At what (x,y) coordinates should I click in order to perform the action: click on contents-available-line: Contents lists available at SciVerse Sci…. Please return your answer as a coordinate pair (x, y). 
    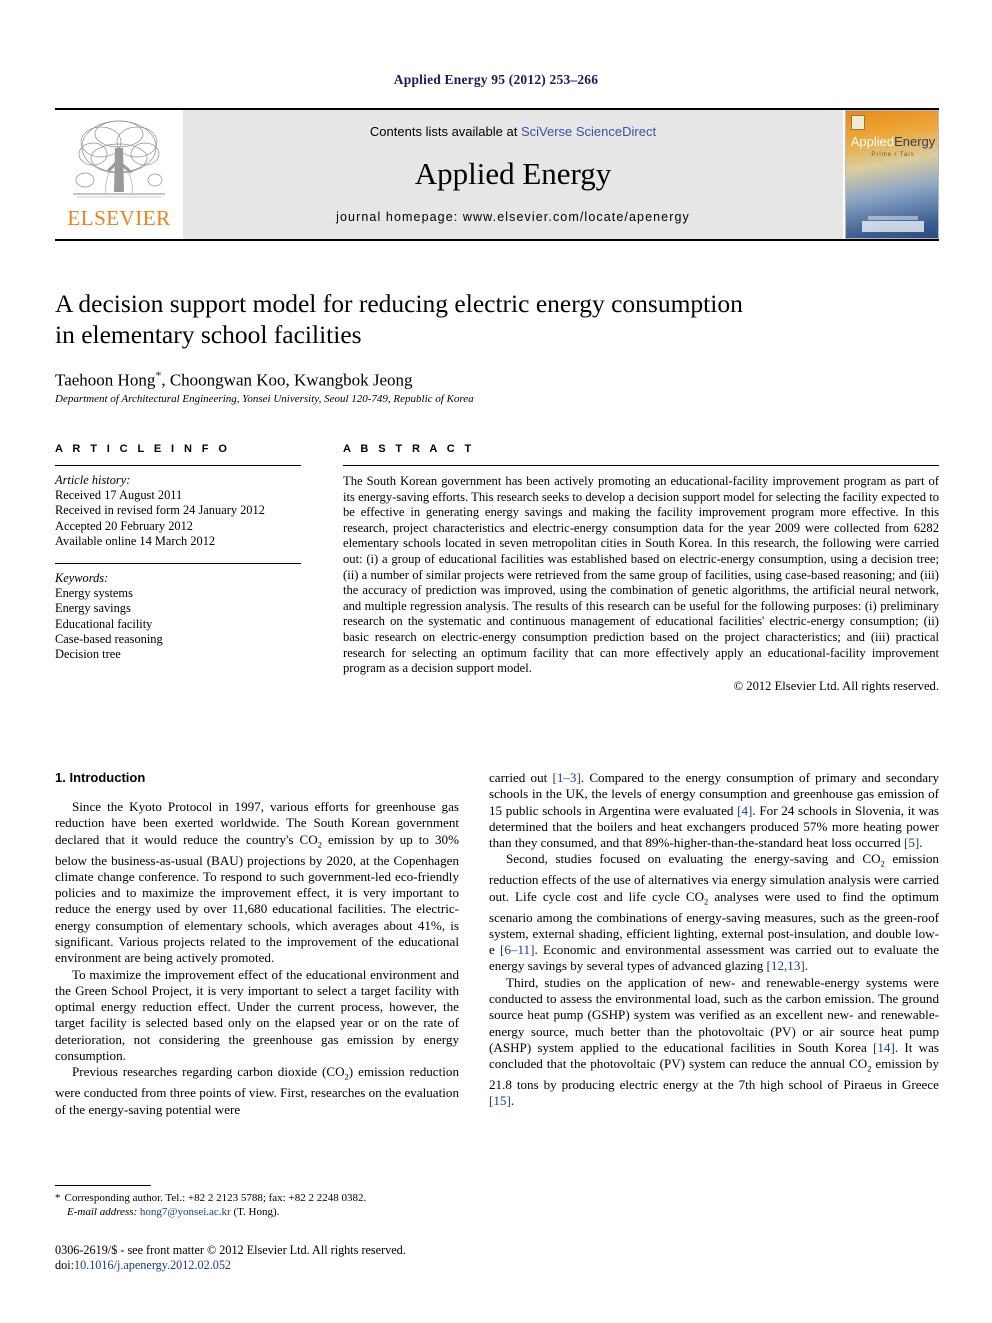
    Looking at the image, I should click on (513, 131).